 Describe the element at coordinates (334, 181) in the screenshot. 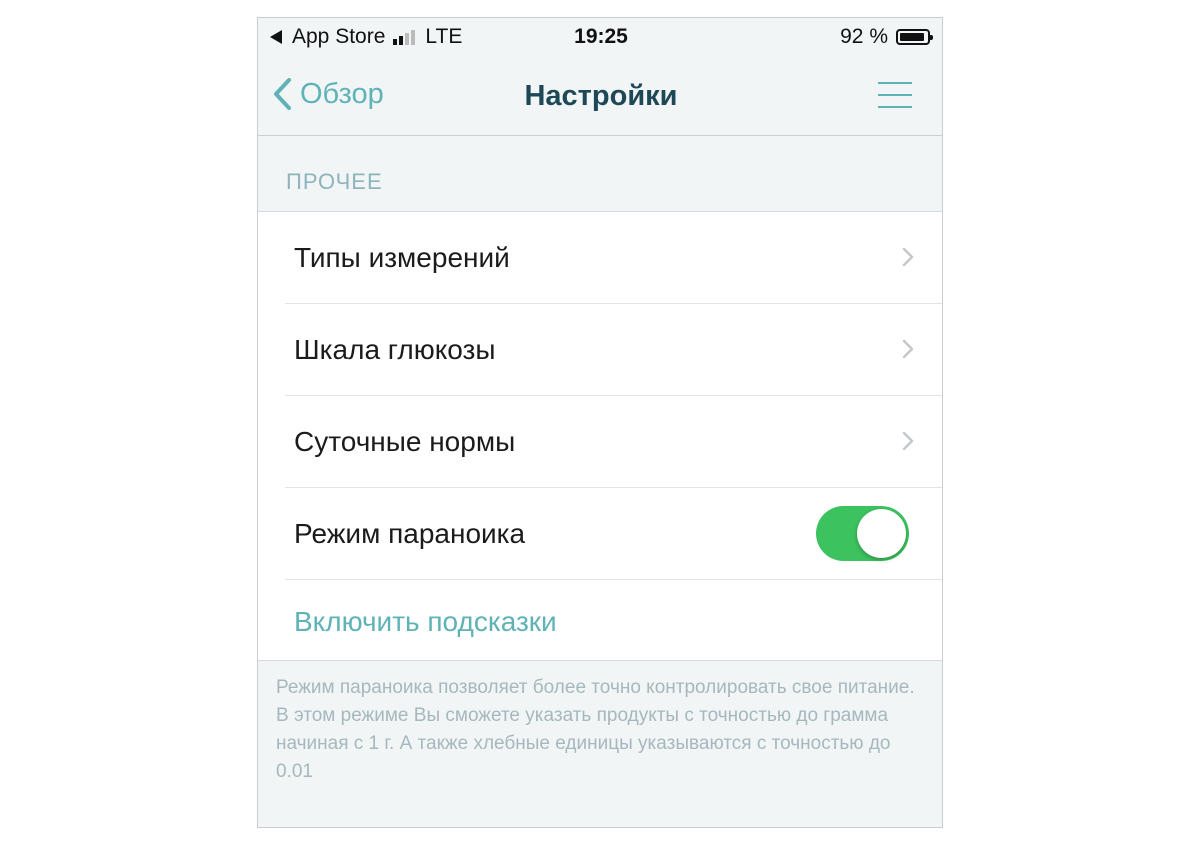

I see `section-header: ПРОЧЕЕ` at that location.